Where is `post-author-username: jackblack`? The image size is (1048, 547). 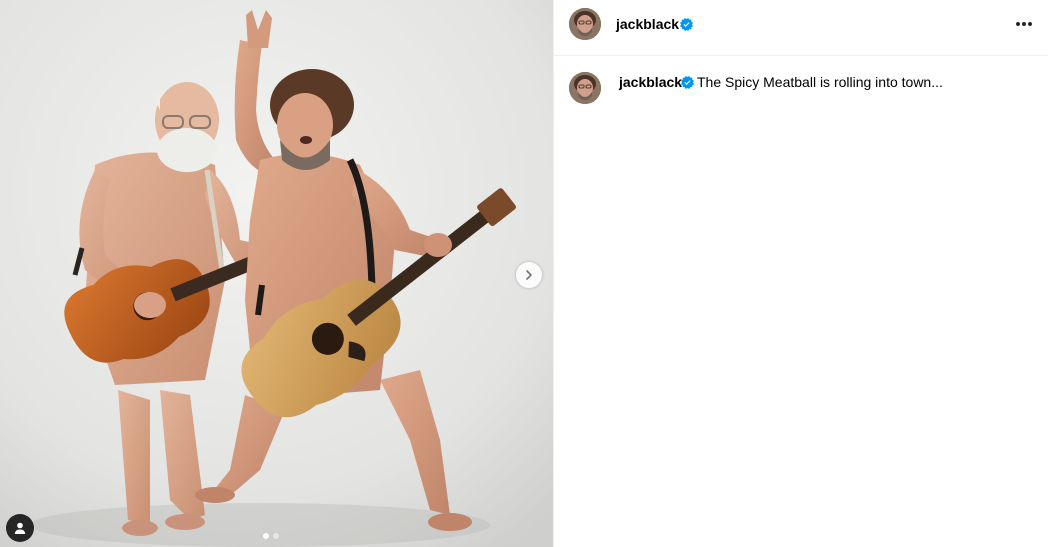
post-author-username: jackblack is located at coordinates (647, 24).